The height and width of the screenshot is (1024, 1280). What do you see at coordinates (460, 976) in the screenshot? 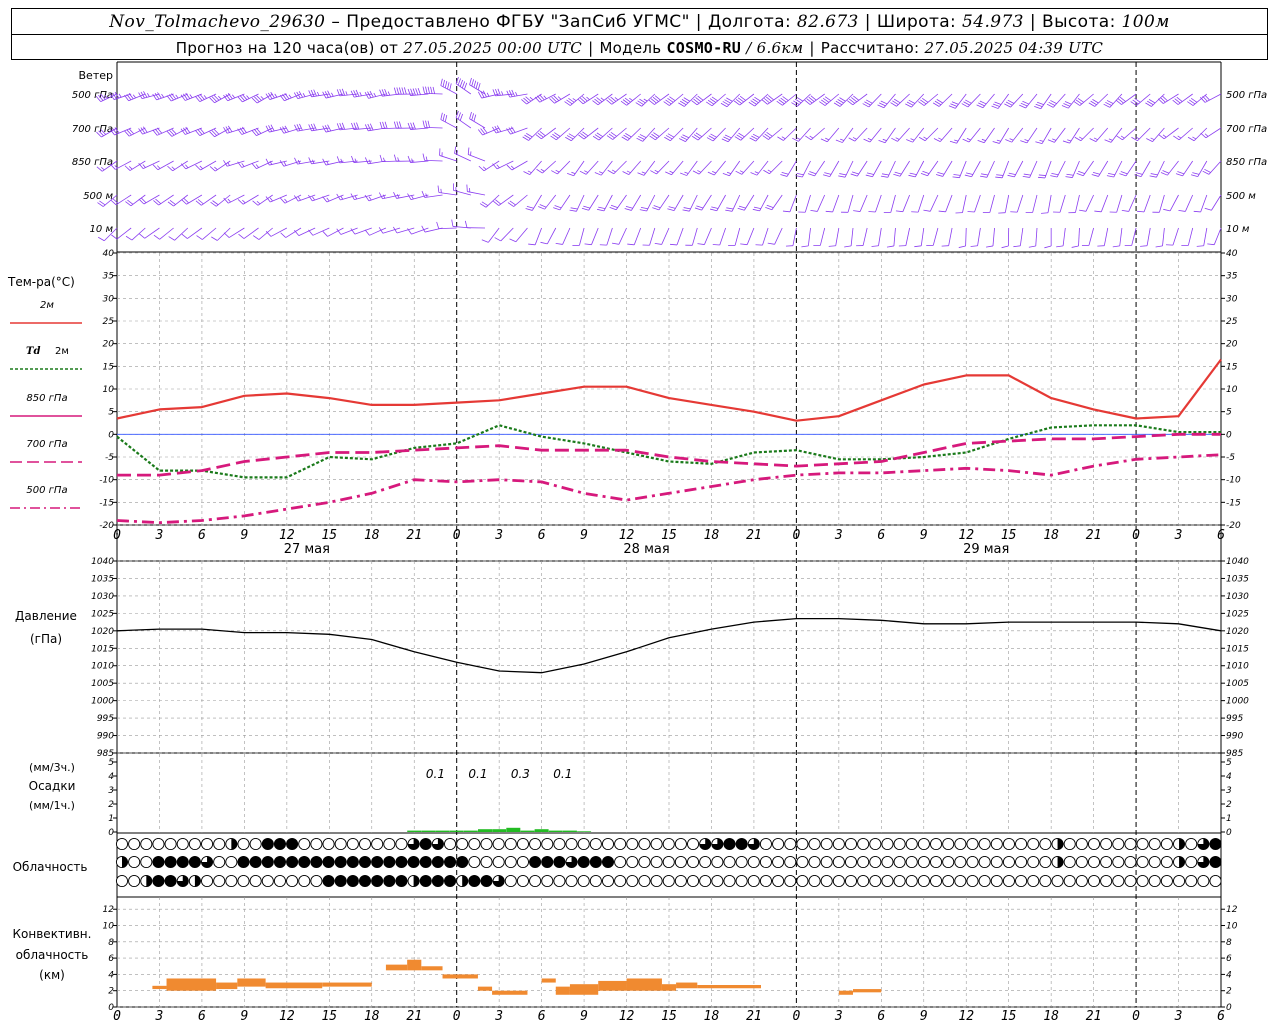
I see `conv-cloud-bar` at bounding box center [460, 976].